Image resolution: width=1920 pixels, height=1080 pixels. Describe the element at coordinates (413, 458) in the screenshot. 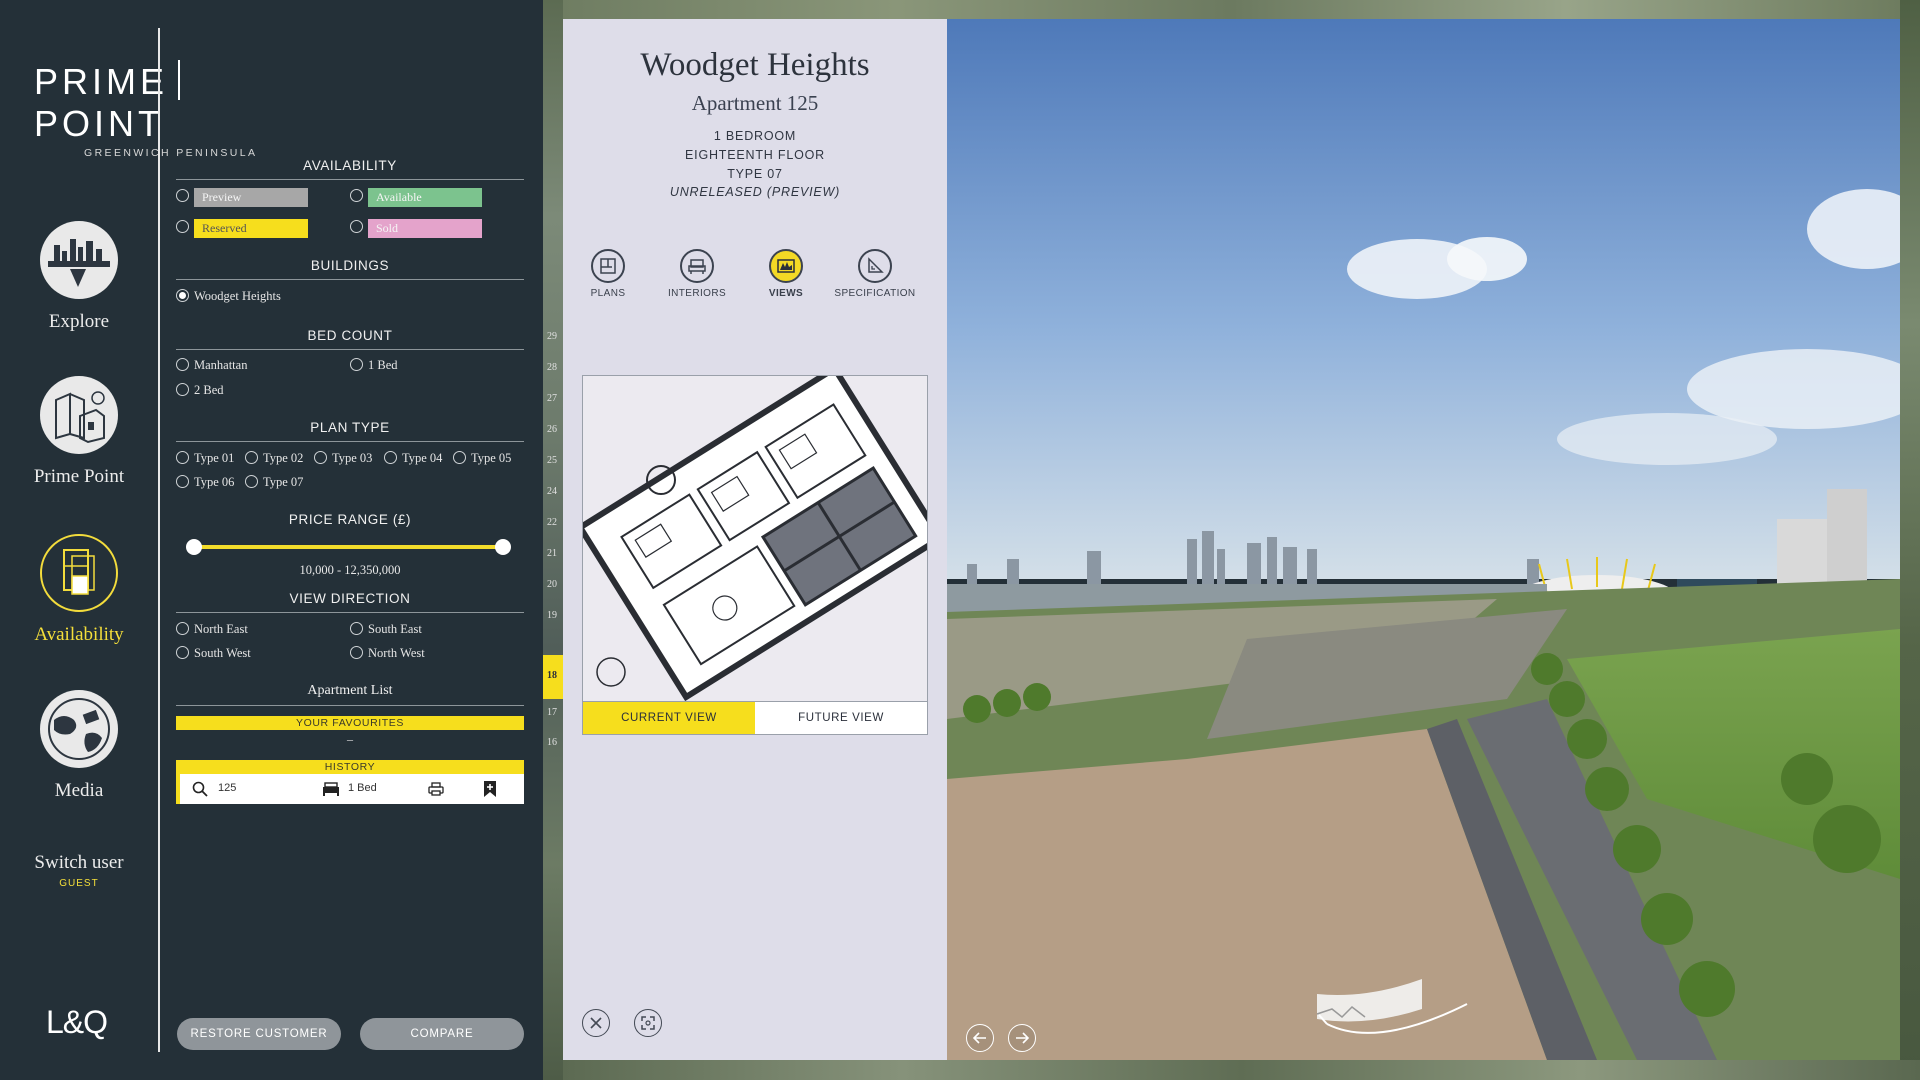

I see `plan-type-04: Type 04` at that location.